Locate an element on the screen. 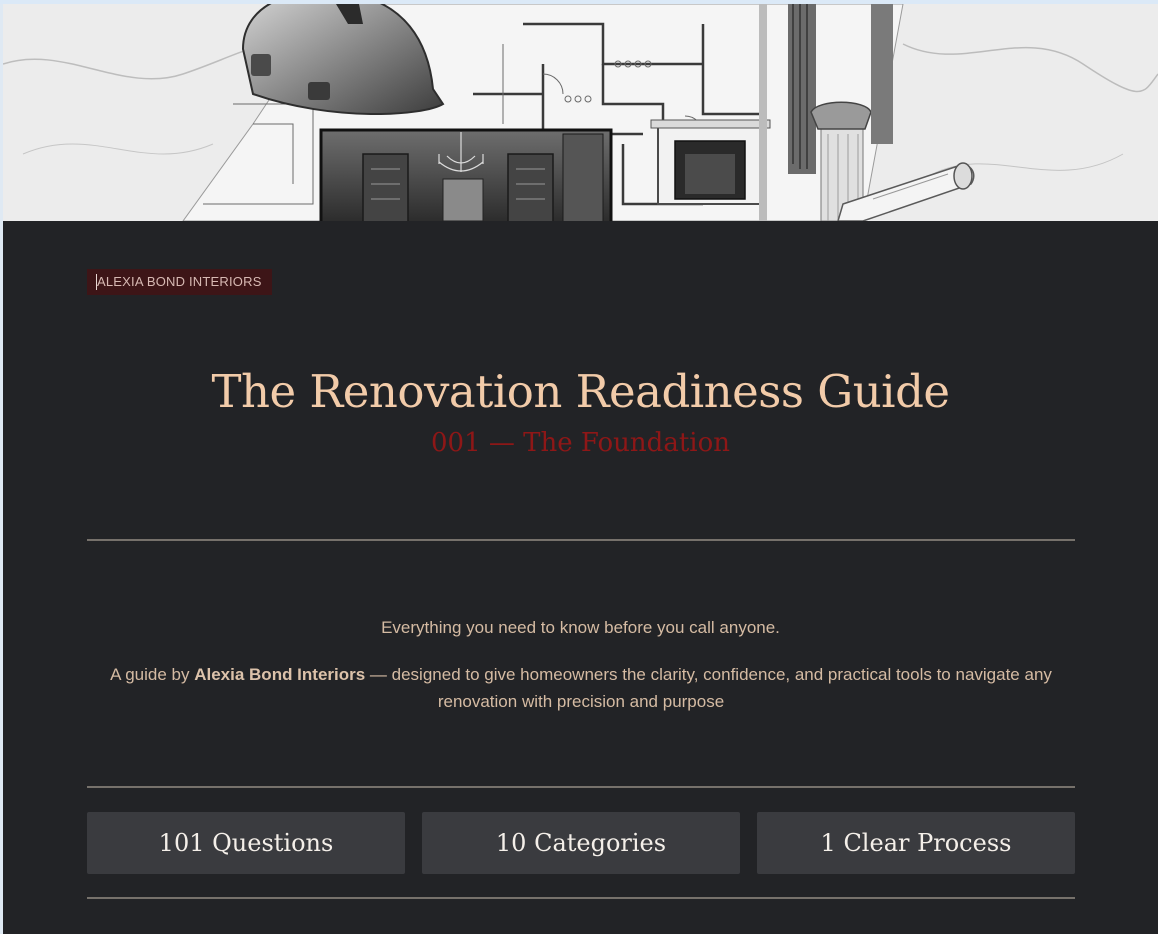 This screenshot has width=1158, height=934. page-title: The Renovation Readiness Guide is located at coordinates (580, 391).